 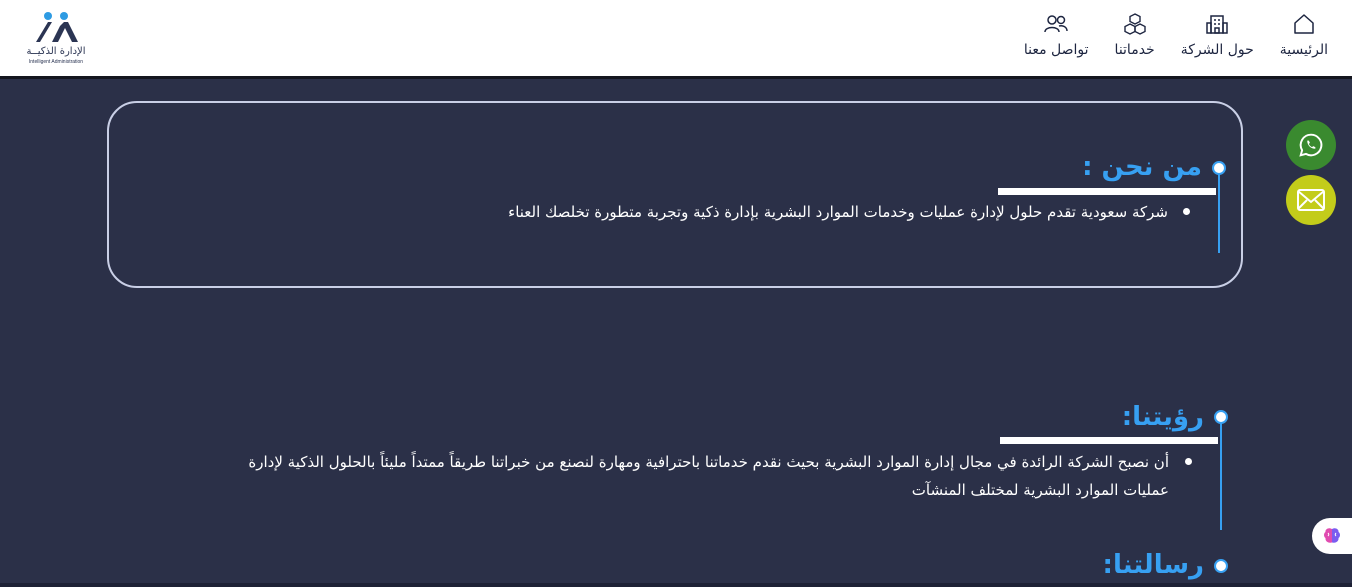 I want to click on nav-label: تواصل معنا, so click(x=1056, y=50).